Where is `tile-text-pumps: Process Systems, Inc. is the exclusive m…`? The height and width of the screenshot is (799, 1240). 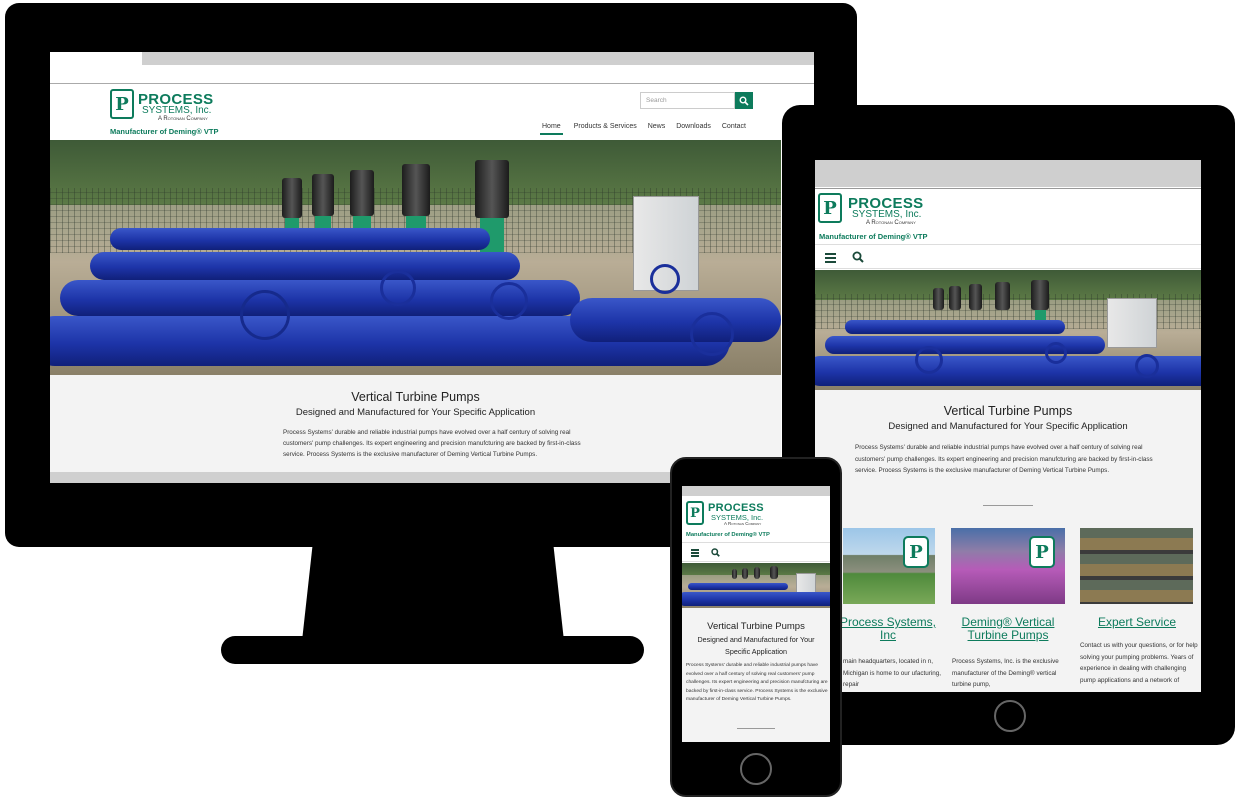 tile-text-pumps: Process Systems, Inc. is the exclusive m… is located at coordinates (1005, 673).